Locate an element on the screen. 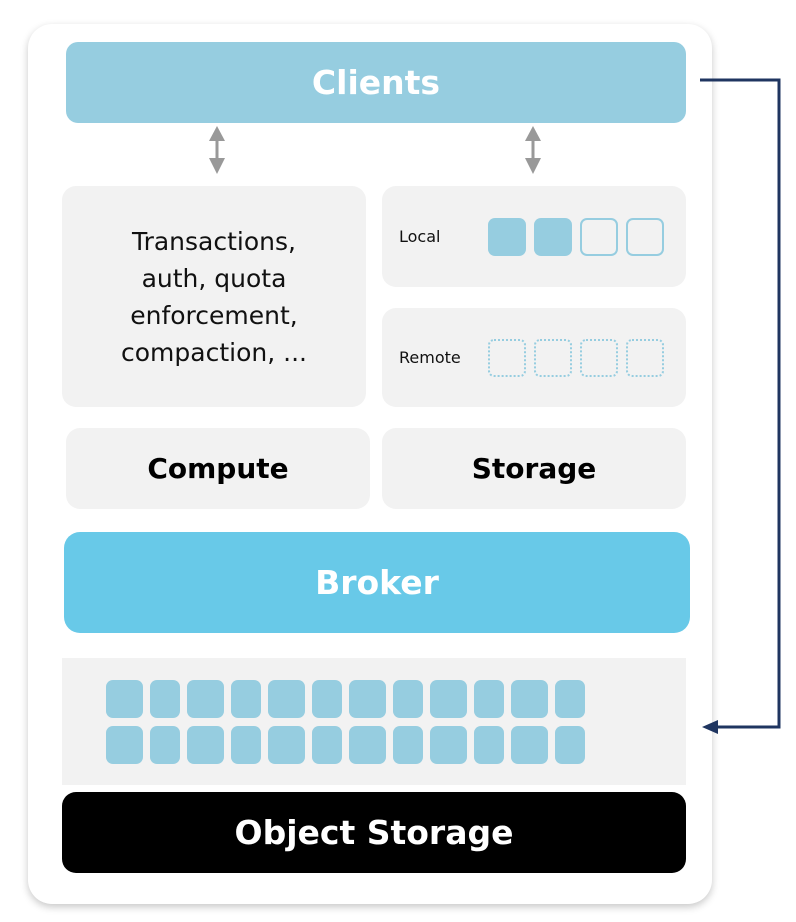  local-slots is located at coordinates (576, 236).